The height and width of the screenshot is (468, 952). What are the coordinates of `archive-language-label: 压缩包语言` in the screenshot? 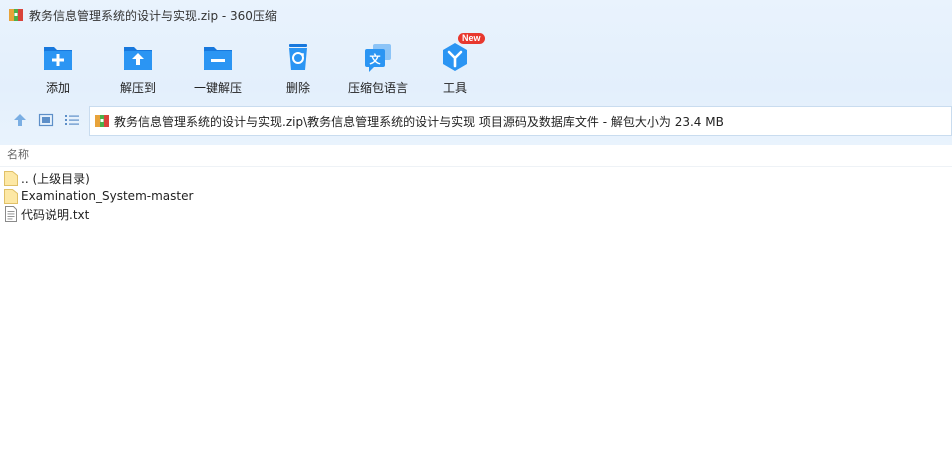 It's located at (377, 88).